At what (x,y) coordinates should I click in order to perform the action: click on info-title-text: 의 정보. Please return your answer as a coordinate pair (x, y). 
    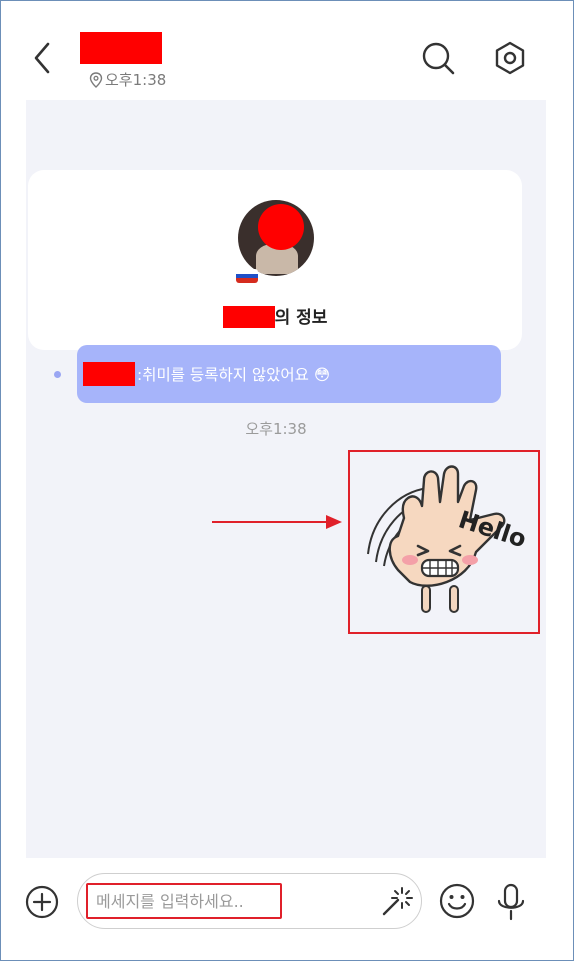
    Looking at the image, I should click on (301, 318).